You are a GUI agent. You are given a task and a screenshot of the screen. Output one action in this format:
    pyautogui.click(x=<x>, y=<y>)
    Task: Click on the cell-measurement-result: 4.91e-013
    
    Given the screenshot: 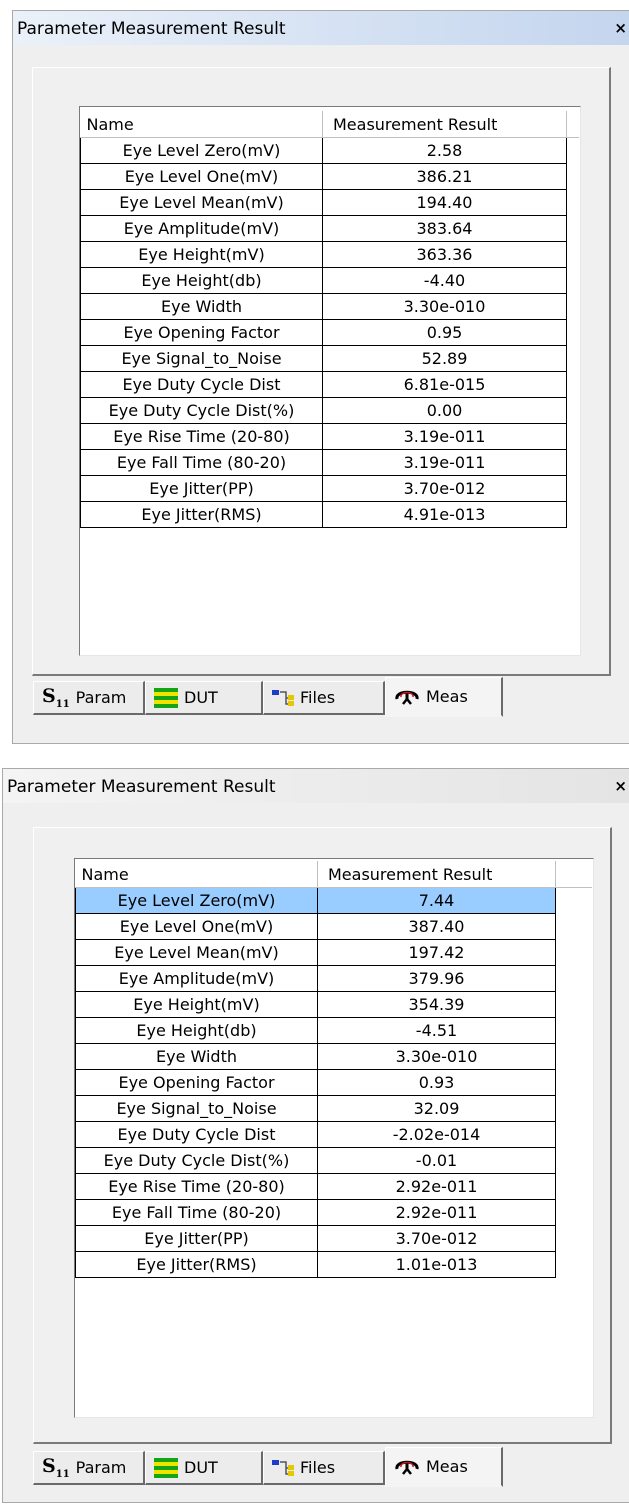 What is the action you would take?
    pyautogui.click(x=444, y=514)
    